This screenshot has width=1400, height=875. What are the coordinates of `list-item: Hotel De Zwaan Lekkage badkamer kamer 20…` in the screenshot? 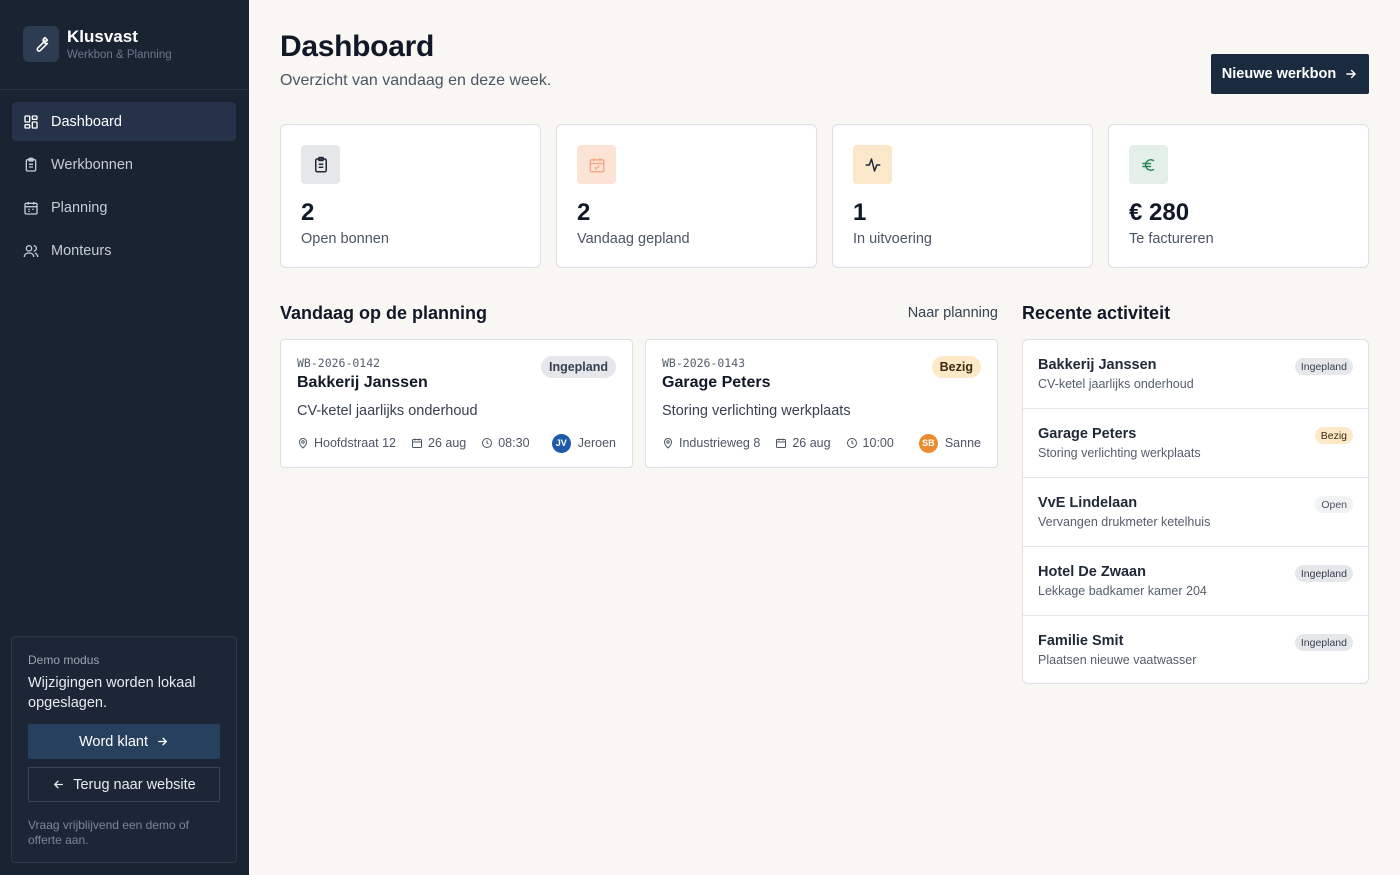 It's located at (1195, 581).